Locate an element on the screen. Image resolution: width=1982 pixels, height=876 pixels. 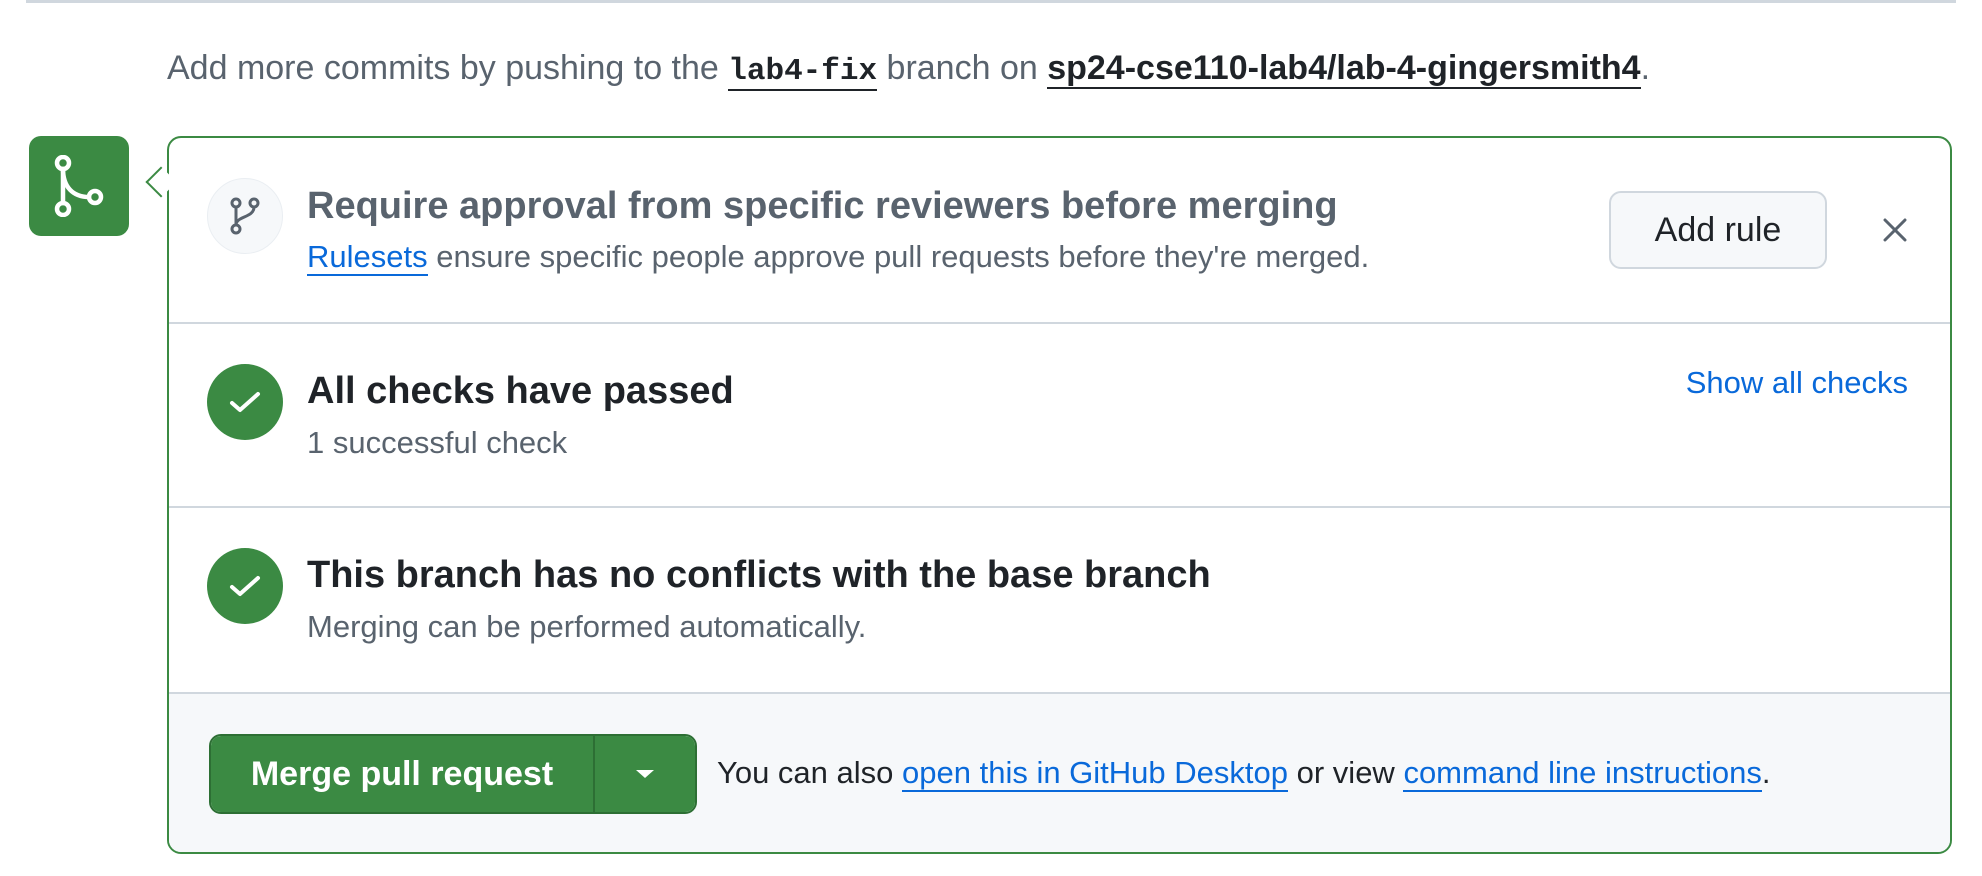
merge-pull-request-button: Merge pull request is located at coordinates (403, 774).